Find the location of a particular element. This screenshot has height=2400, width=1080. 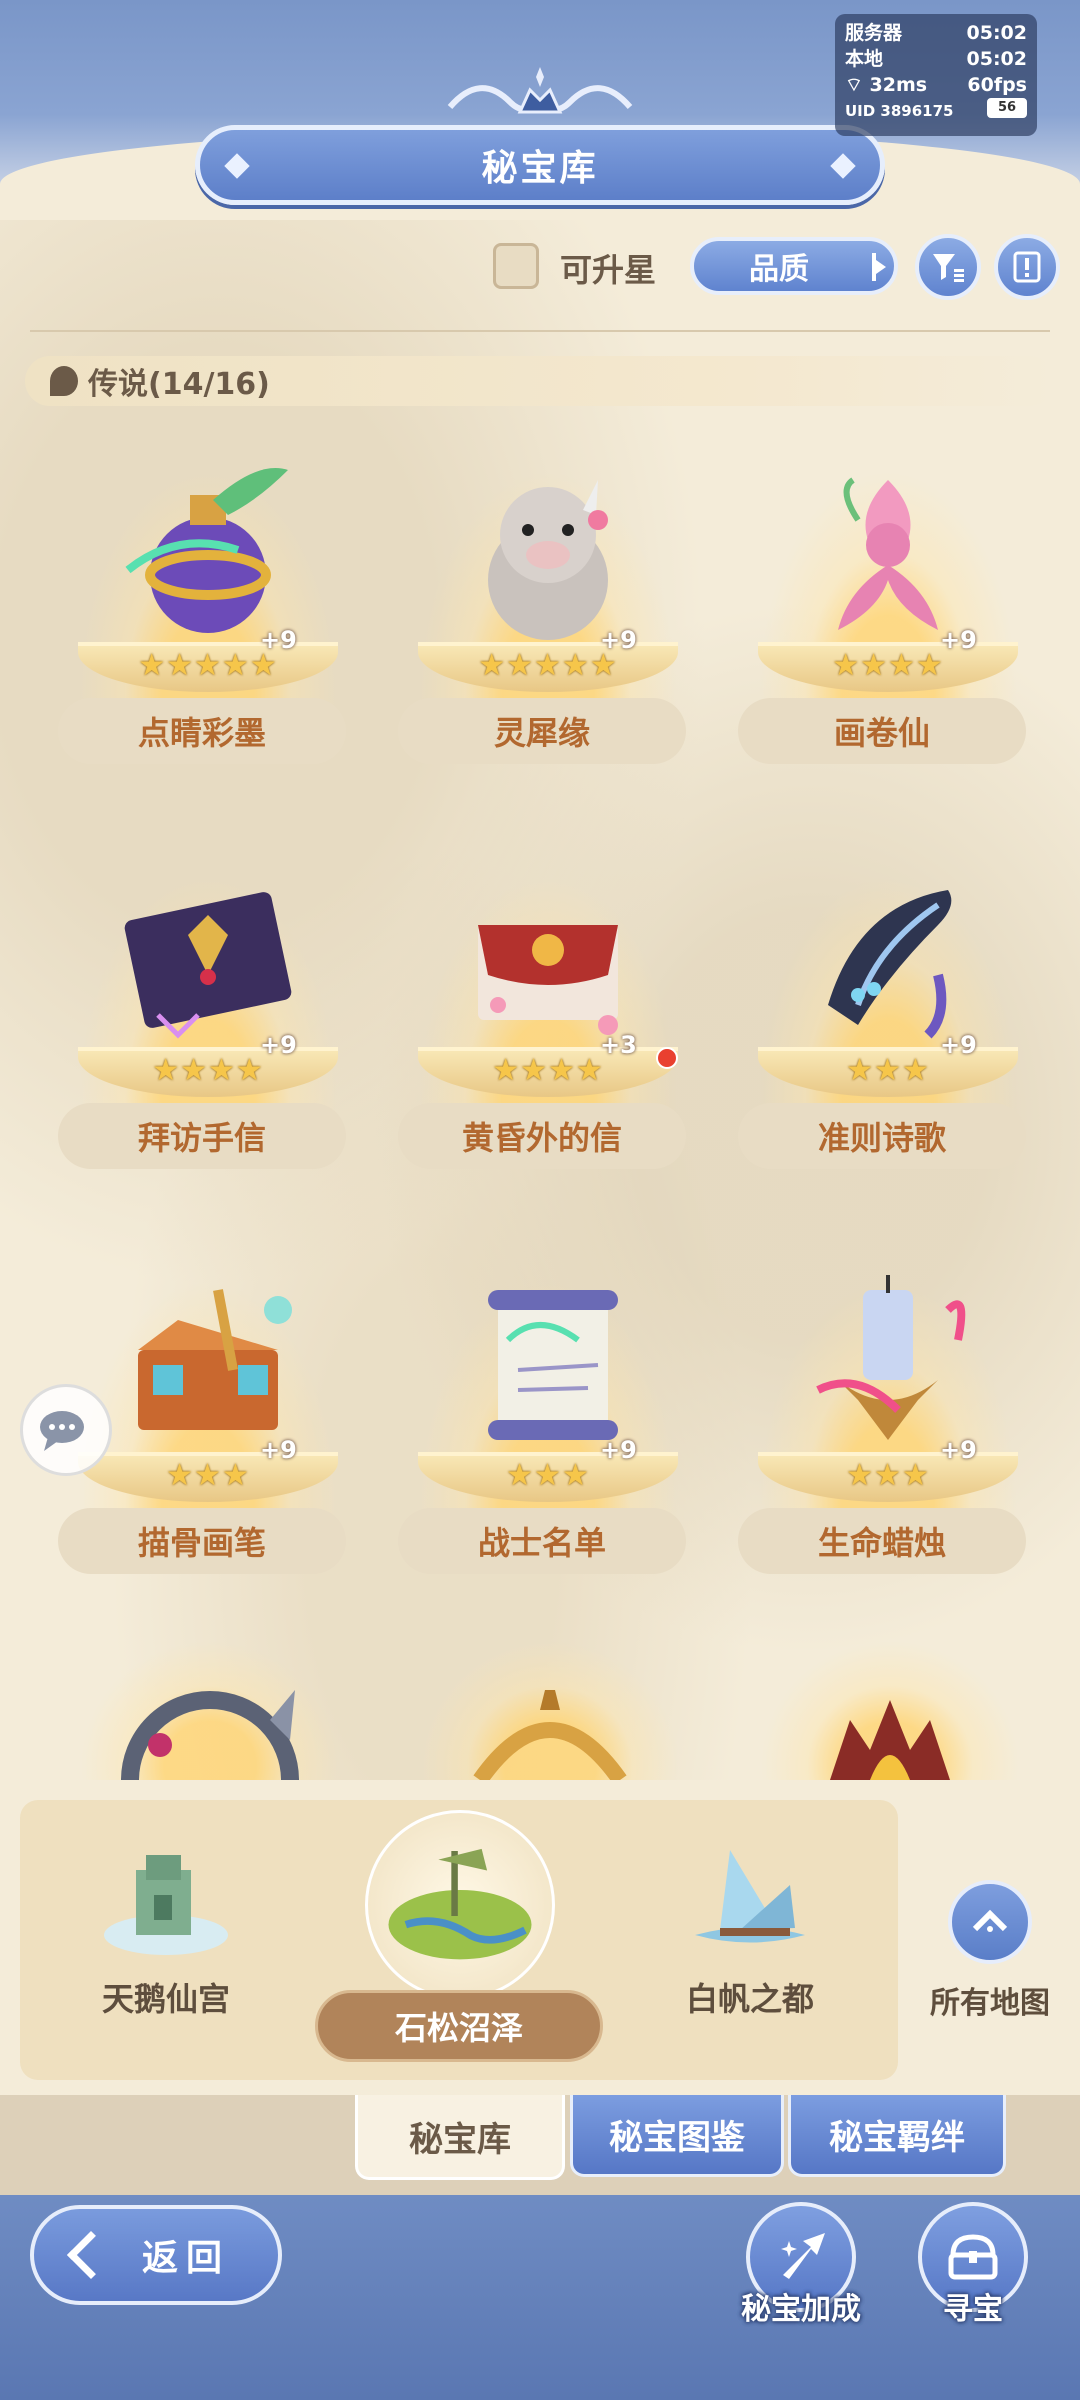

toolbar-divider is located at coordinates (540, 331).